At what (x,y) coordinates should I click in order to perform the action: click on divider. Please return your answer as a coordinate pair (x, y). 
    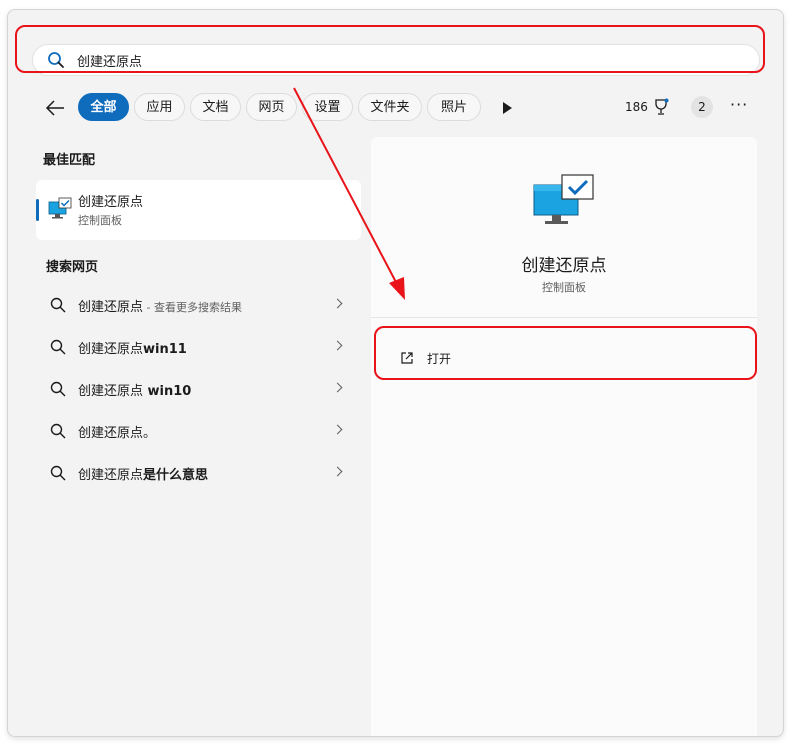
    Looking at the image, I should click on (564, 317).